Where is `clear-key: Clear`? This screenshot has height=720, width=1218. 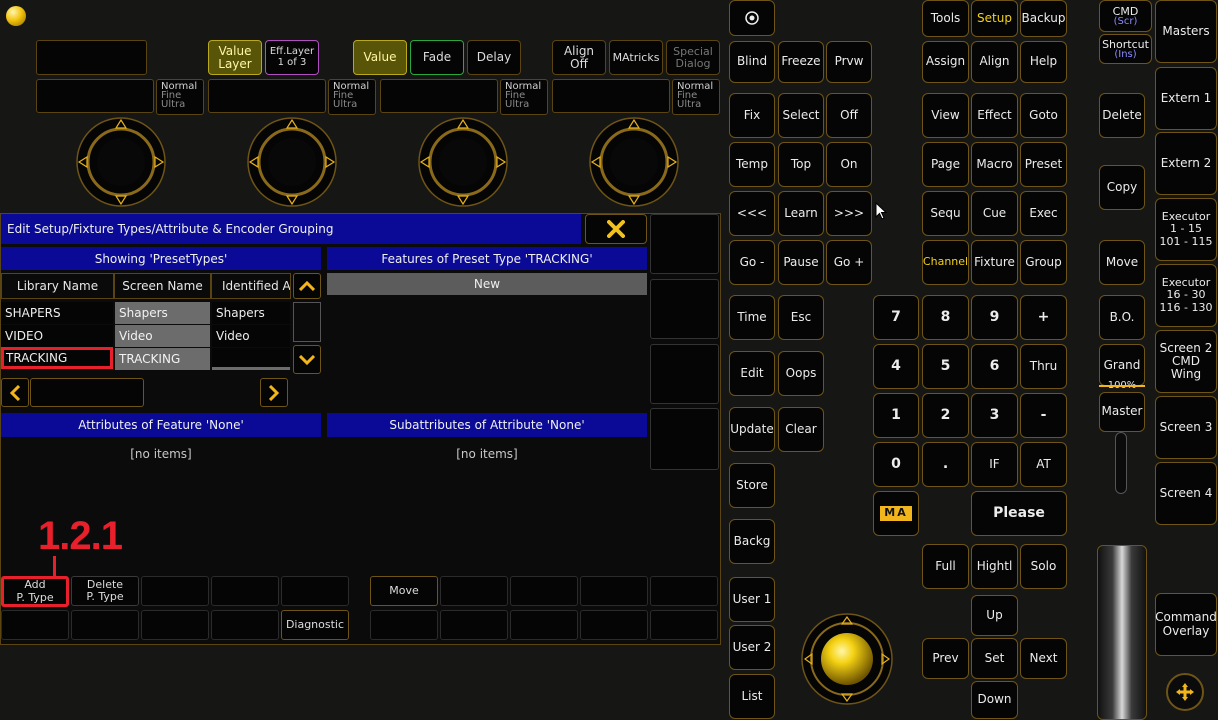 clear-key: Clear is located at coordinates (801, 429).